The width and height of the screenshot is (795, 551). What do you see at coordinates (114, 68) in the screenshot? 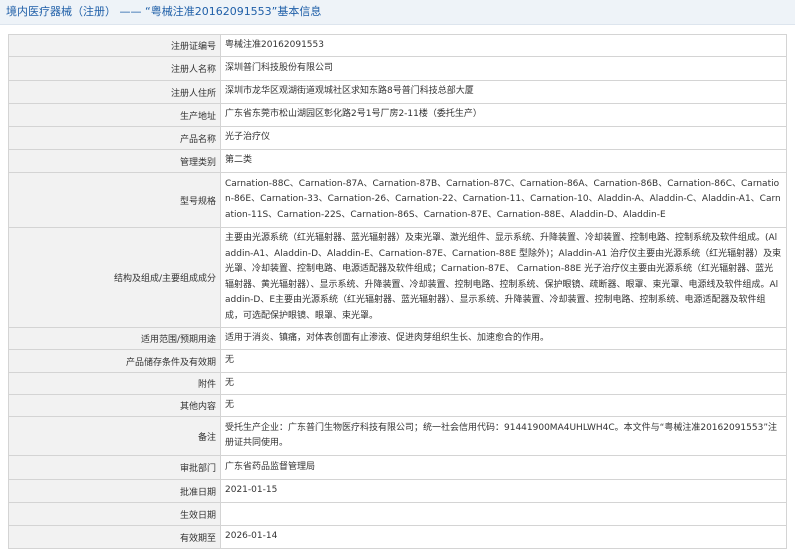
I see `row-label: 注册人名称` at bounding box center [114, 68].